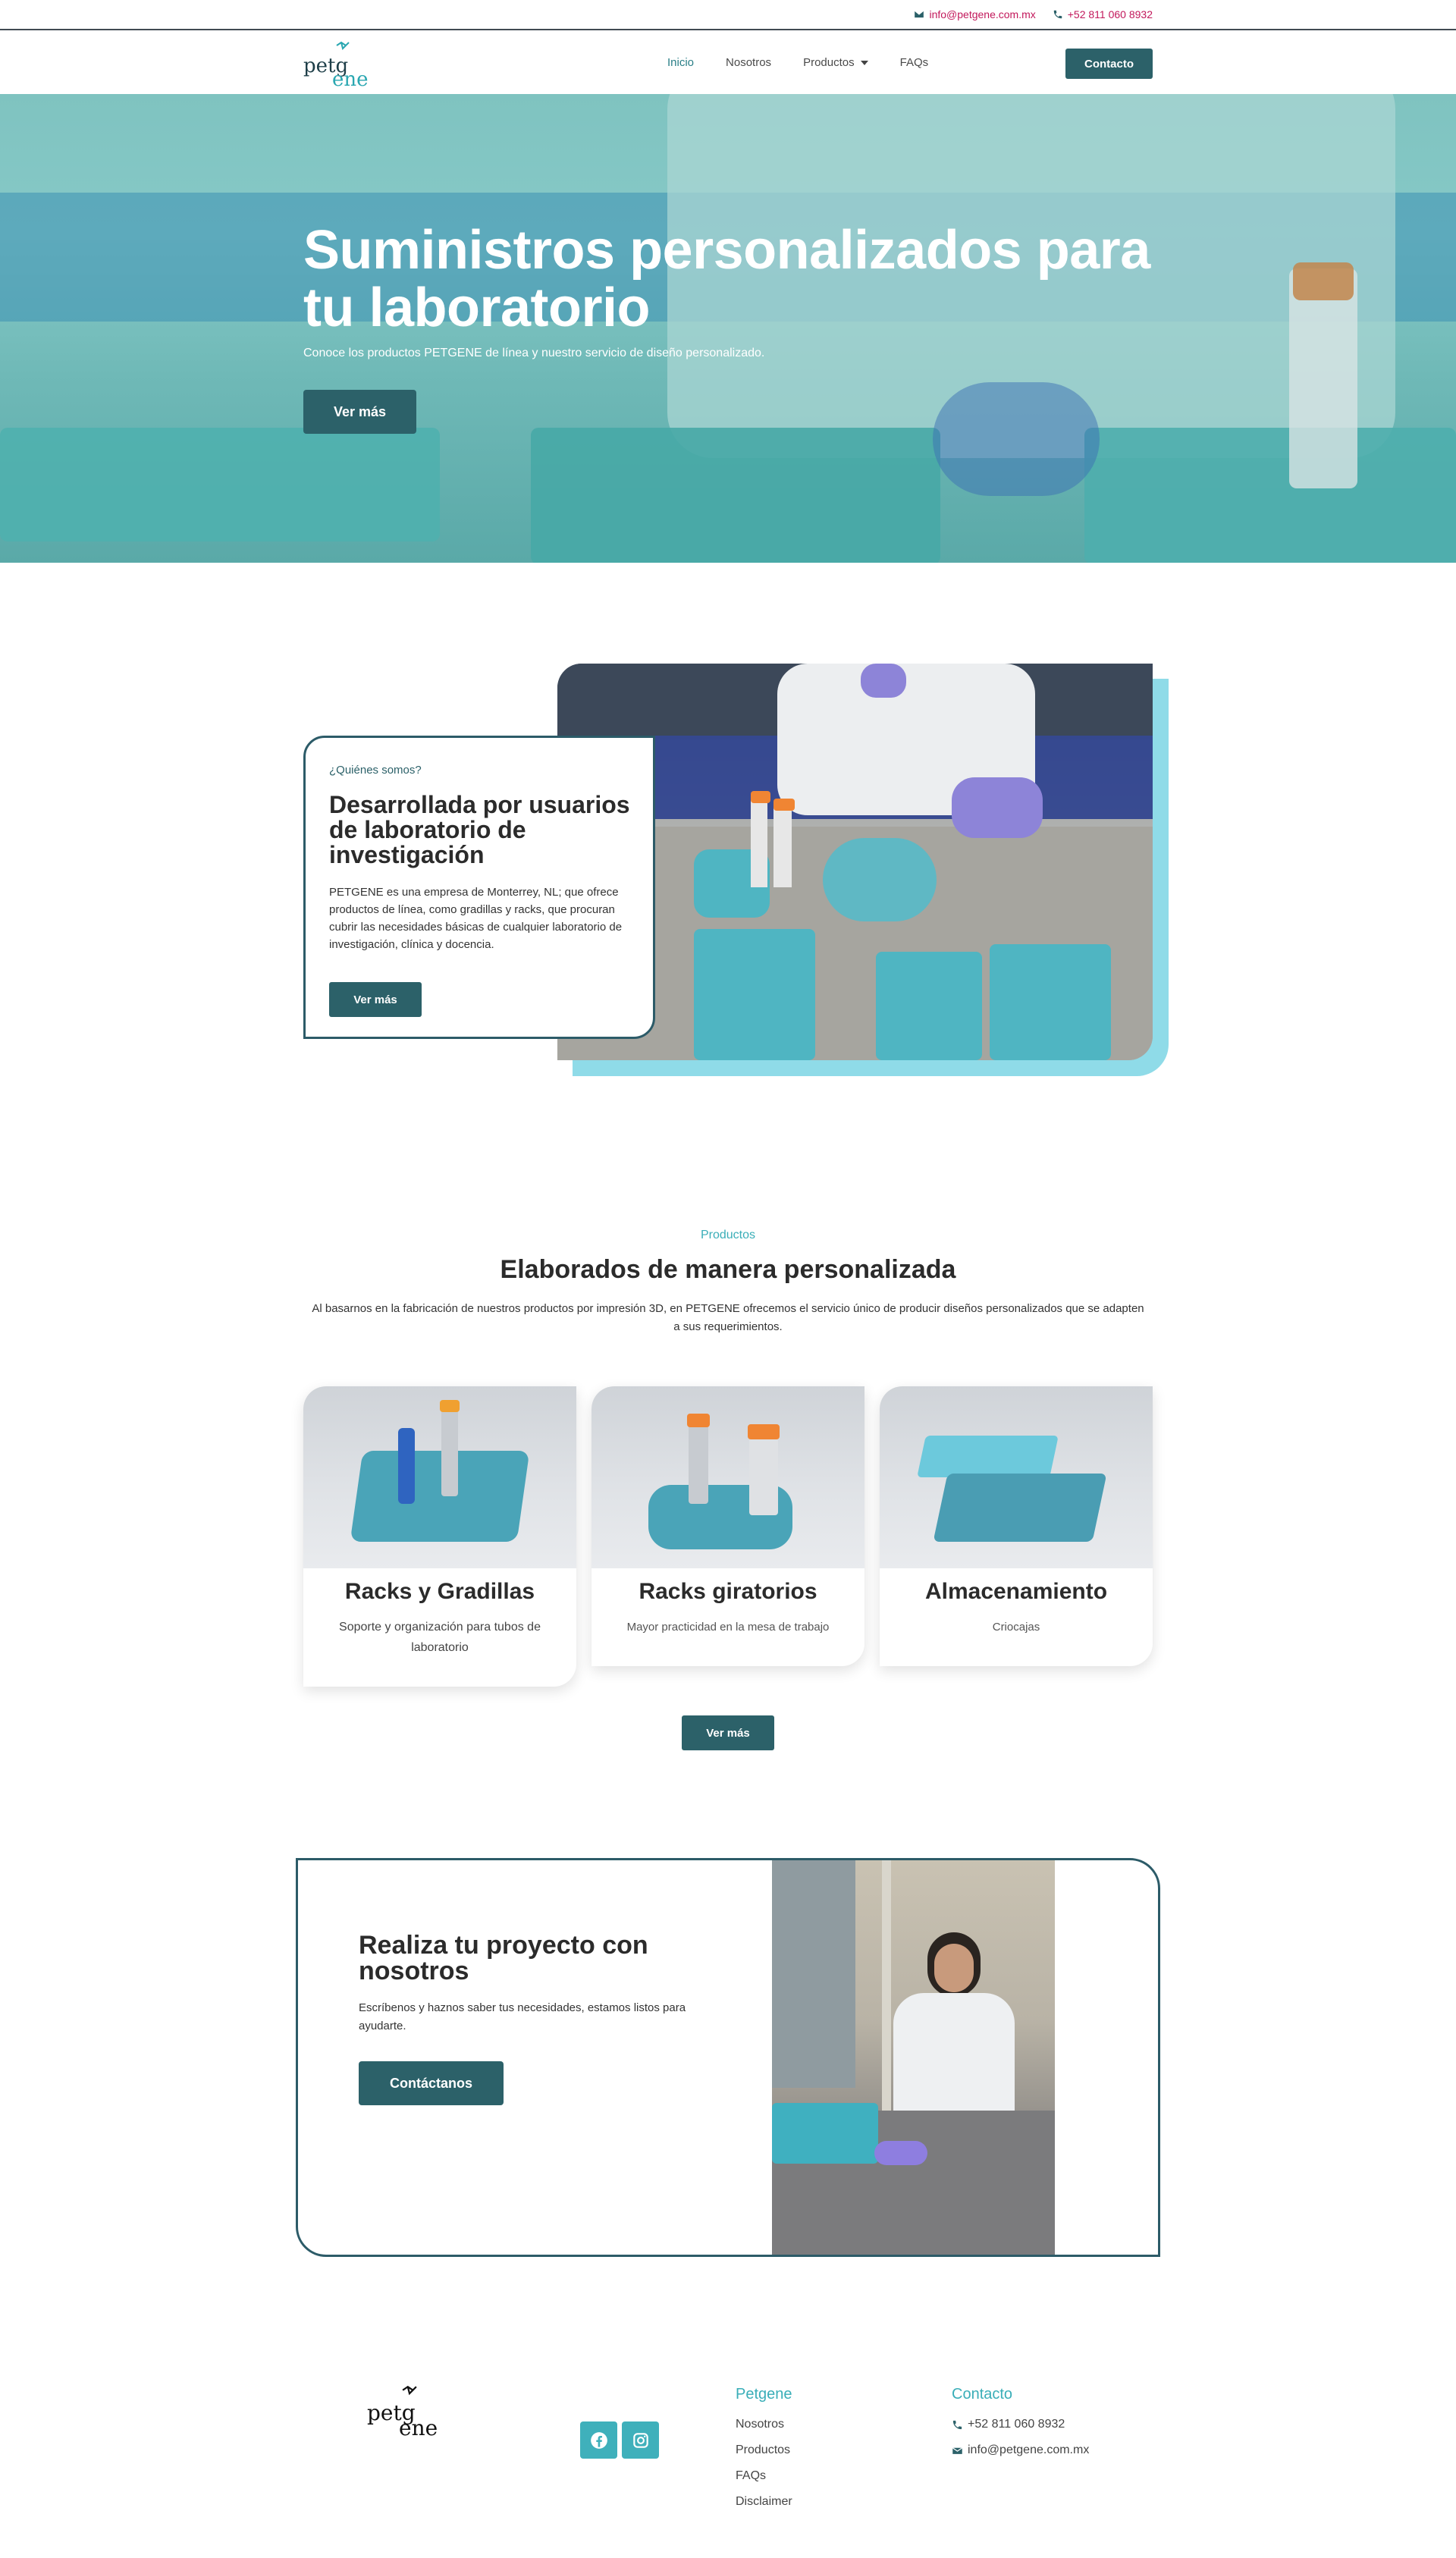  Describe the element at coordinates (359, 412) in the screenshot. I see `hero-ver-mas-button: Ver más` at that location.